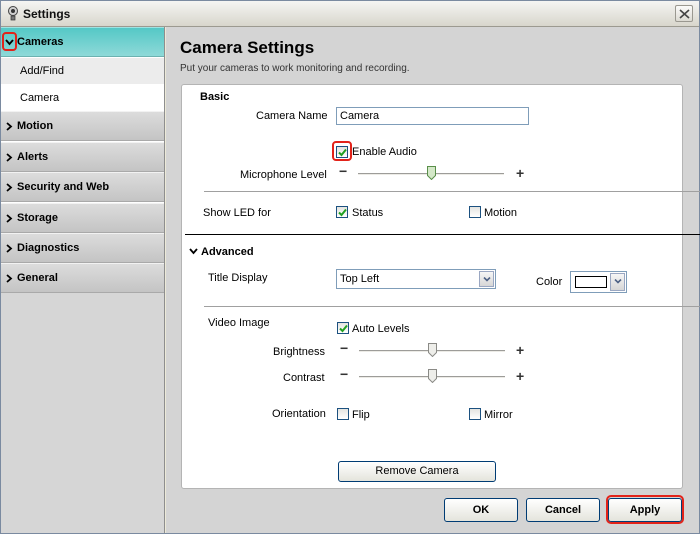 Image resolution: width=700 pixels, height=534 pixels. I want to click on contrast-slider-thumb, so click(432, 376).